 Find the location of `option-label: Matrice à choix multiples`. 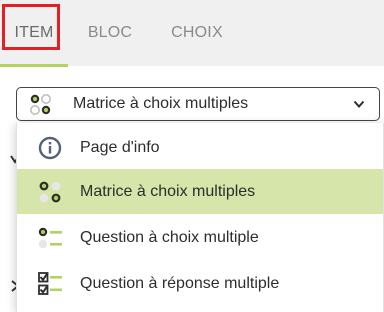

option-label: Matrice à choix multiples is located at coordinates (168, 191).